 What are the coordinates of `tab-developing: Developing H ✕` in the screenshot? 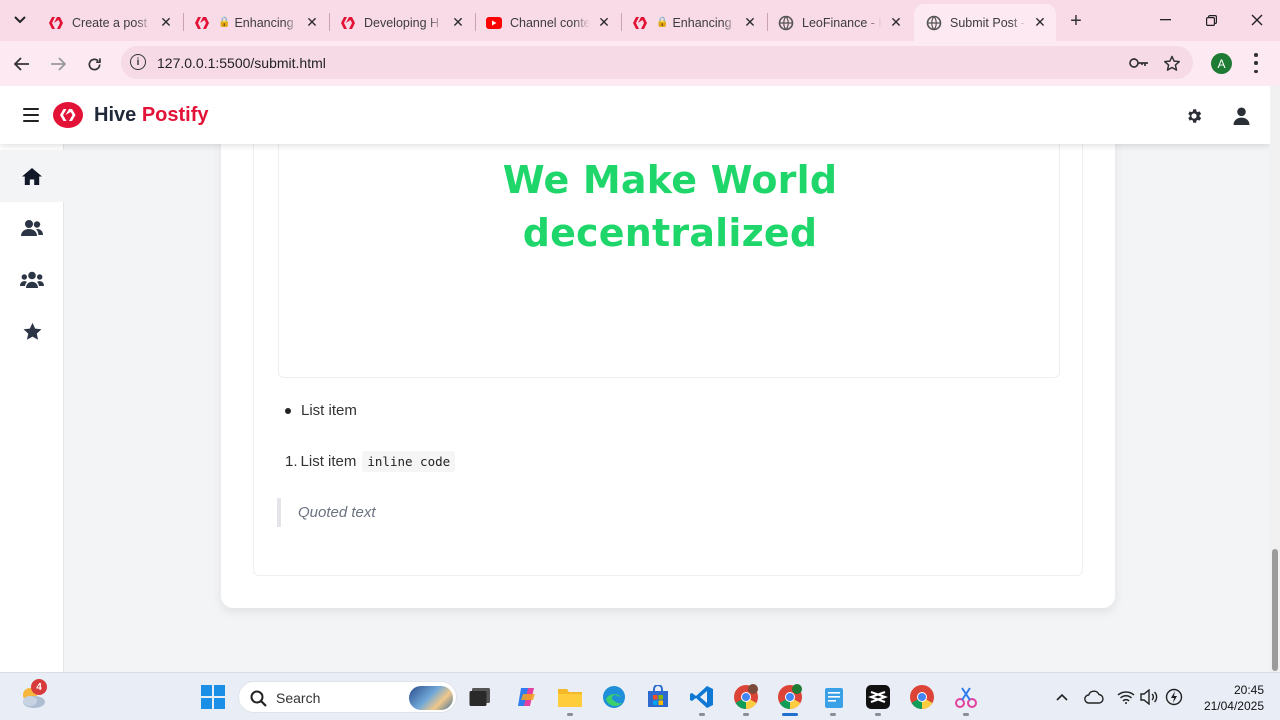 It's located at (401, 22).